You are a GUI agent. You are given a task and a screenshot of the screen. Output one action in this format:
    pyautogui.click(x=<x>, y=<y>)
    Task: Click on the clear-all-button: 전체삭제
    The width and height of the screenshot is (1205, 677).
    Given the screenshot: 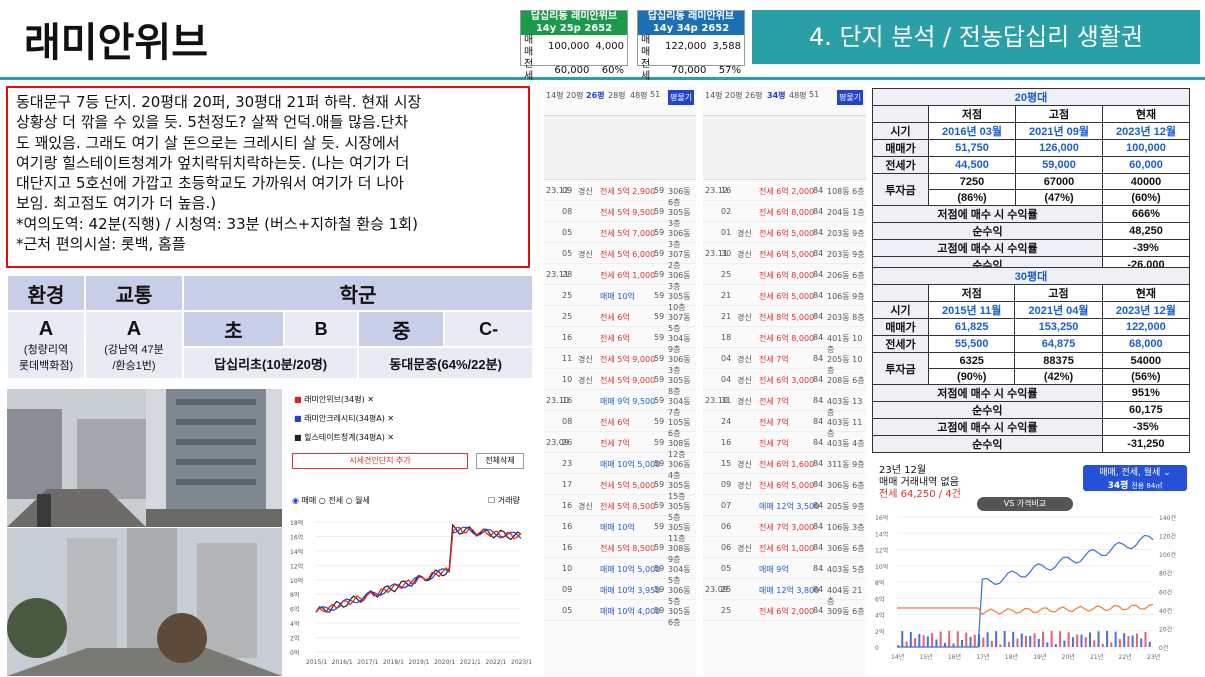 What is the action you would take?
    pyautogui.click(x=500, y=461)
    